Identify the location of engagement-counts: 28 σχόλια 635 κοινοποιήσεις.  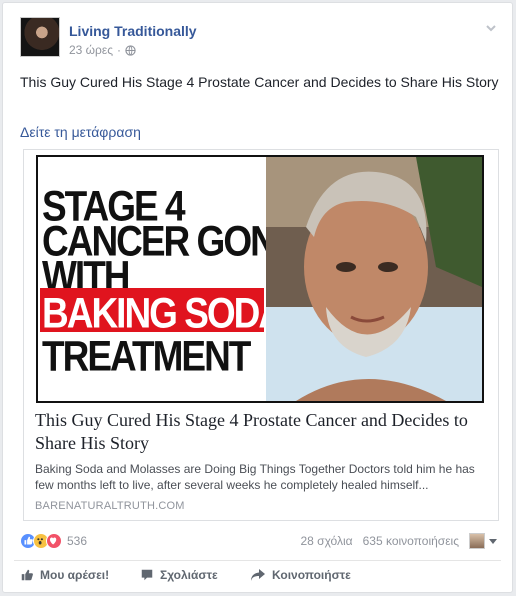
(399, 541).